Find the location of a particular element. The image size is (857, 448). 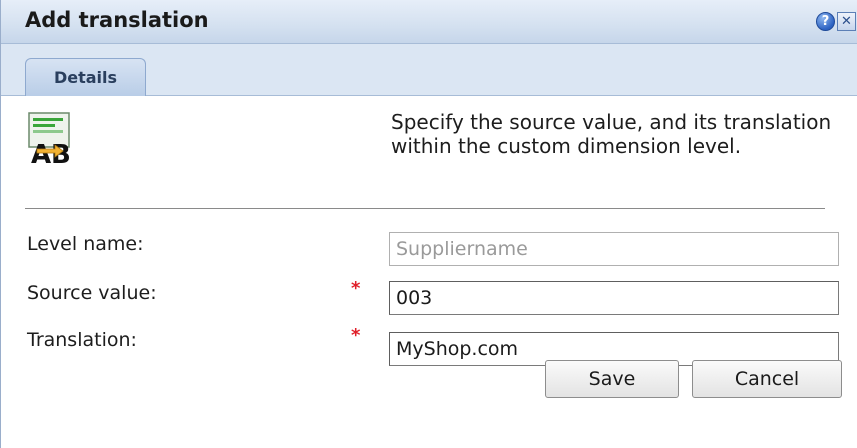

close-icon: ✕ is located at coordinates (846, 21).